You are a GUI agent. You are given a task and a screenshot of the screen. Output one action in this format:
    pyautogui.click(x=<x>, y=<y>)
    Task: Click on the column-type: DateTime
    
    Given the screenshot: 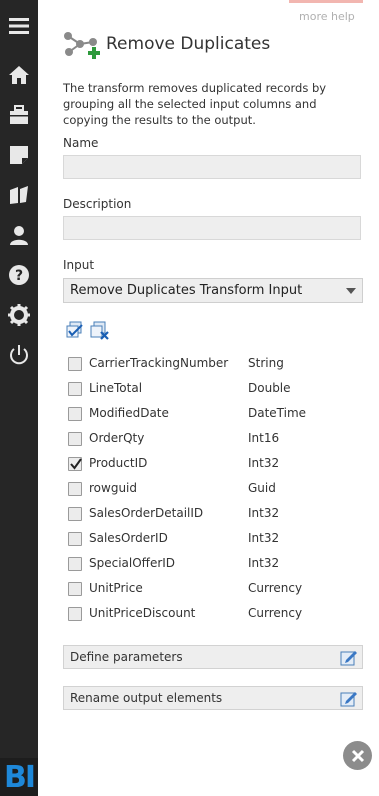 What is the action you would take?
    pyautogui.click(x=277, y=413)
    